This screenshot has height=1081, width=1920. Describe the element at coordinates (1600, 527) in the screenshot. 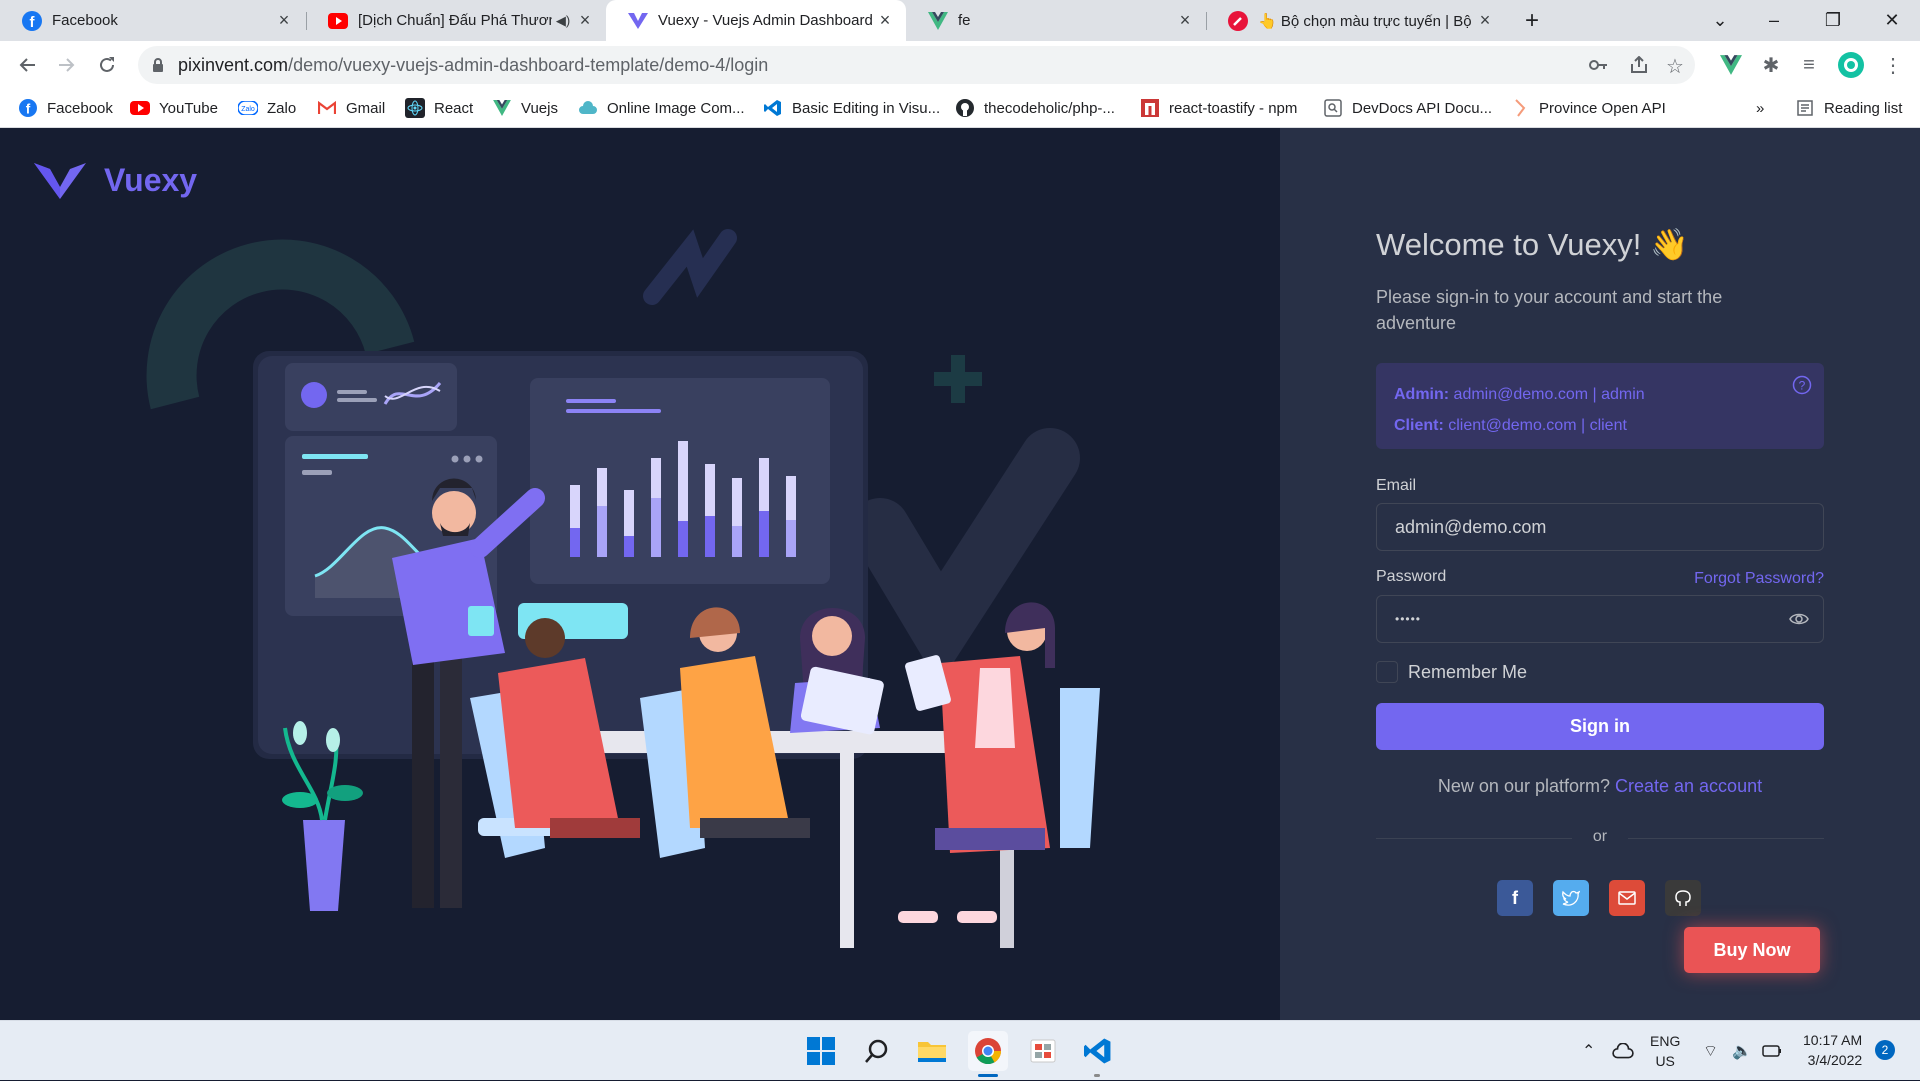

I see `email-field: admin@demo.com` at that location.